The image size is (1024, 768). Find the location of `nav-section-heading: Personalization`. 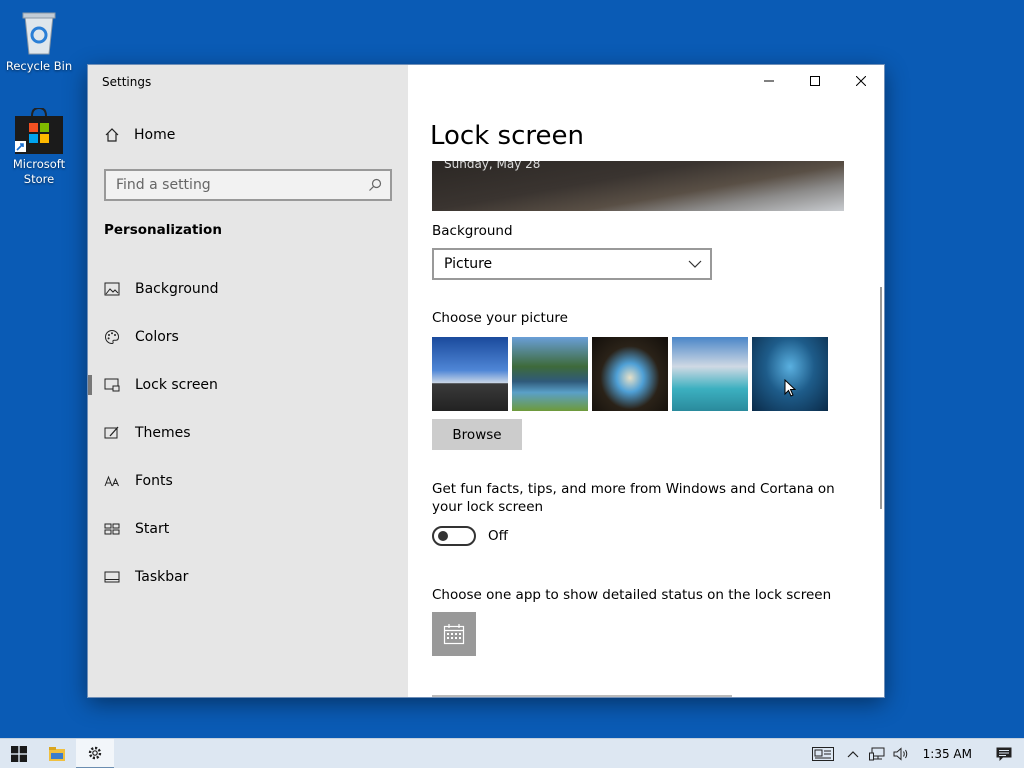

nav-section-heading: Personalization is located at coordinates (163, 230).